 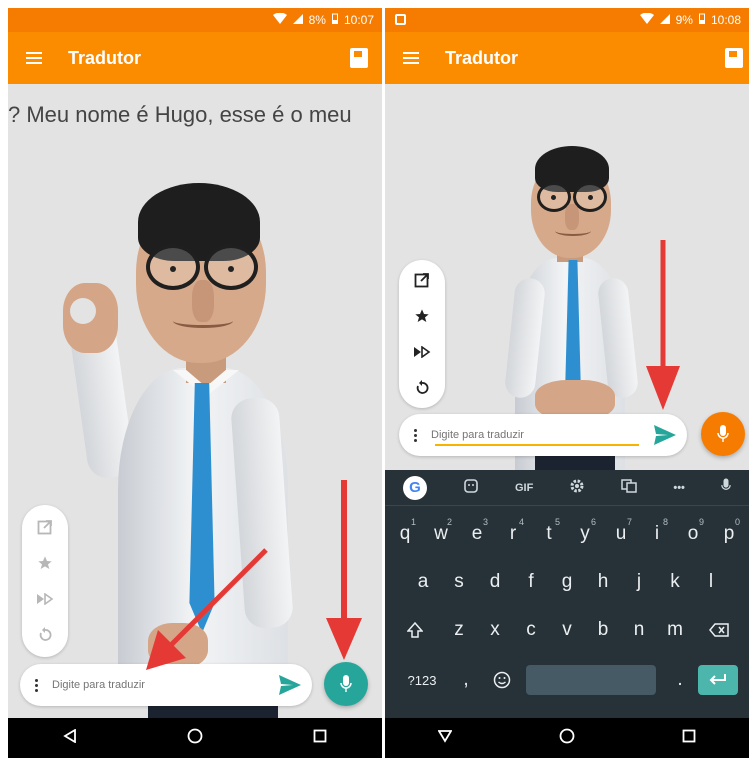 What do you see at coordinates (639, 582) in the screenshot?
I see `key-j: j` at bounding box center [639, 582].